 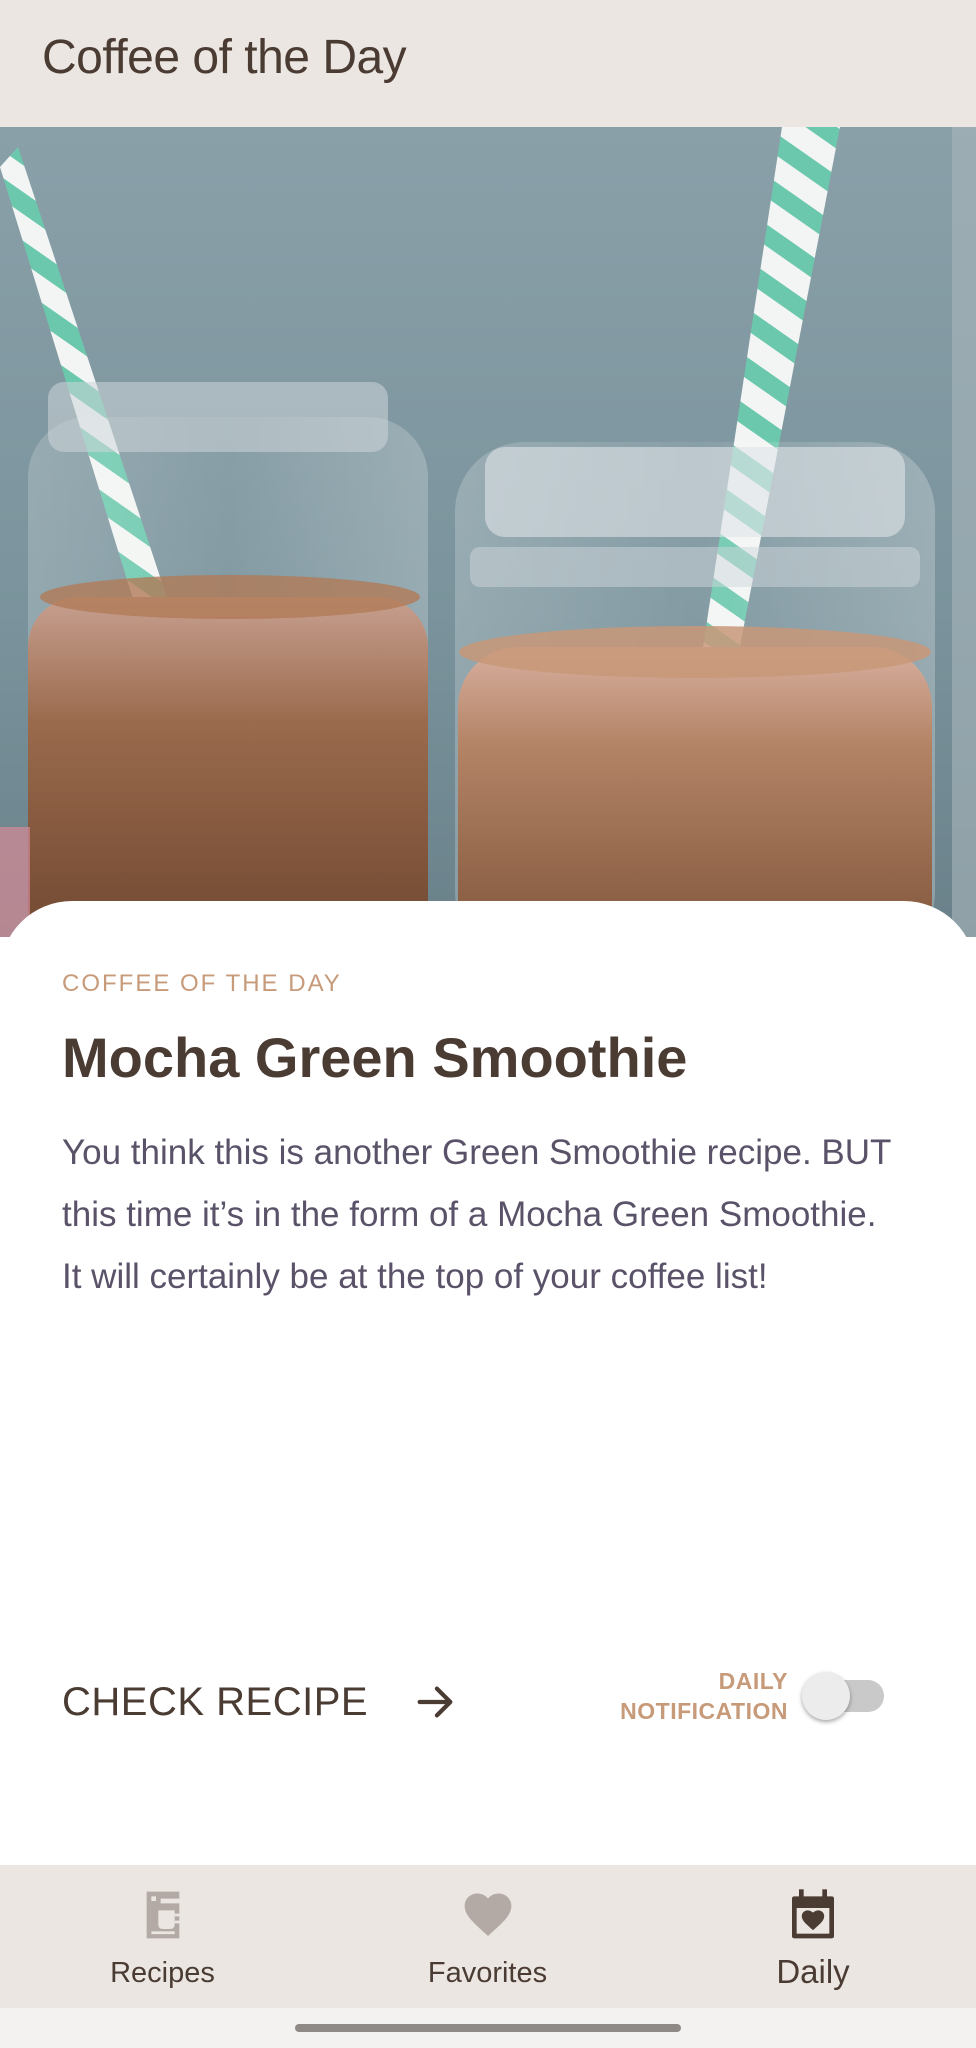 I want to click on nav-item-favorites: Favorites, so click(x=487, y=1936).